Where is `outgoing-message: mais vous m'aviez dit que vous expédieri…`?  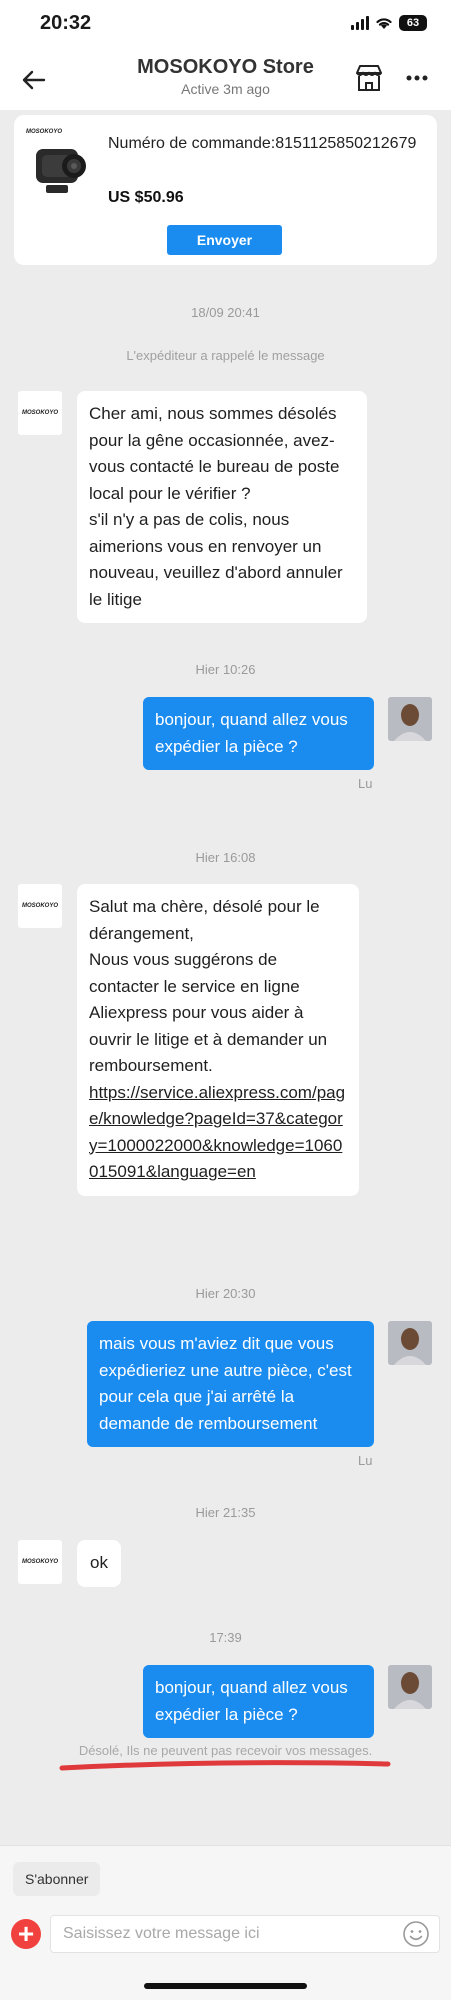
outgoing-message: mais vous m'aviez dit que vous expédieri… is located at coordinates (230, 1384).